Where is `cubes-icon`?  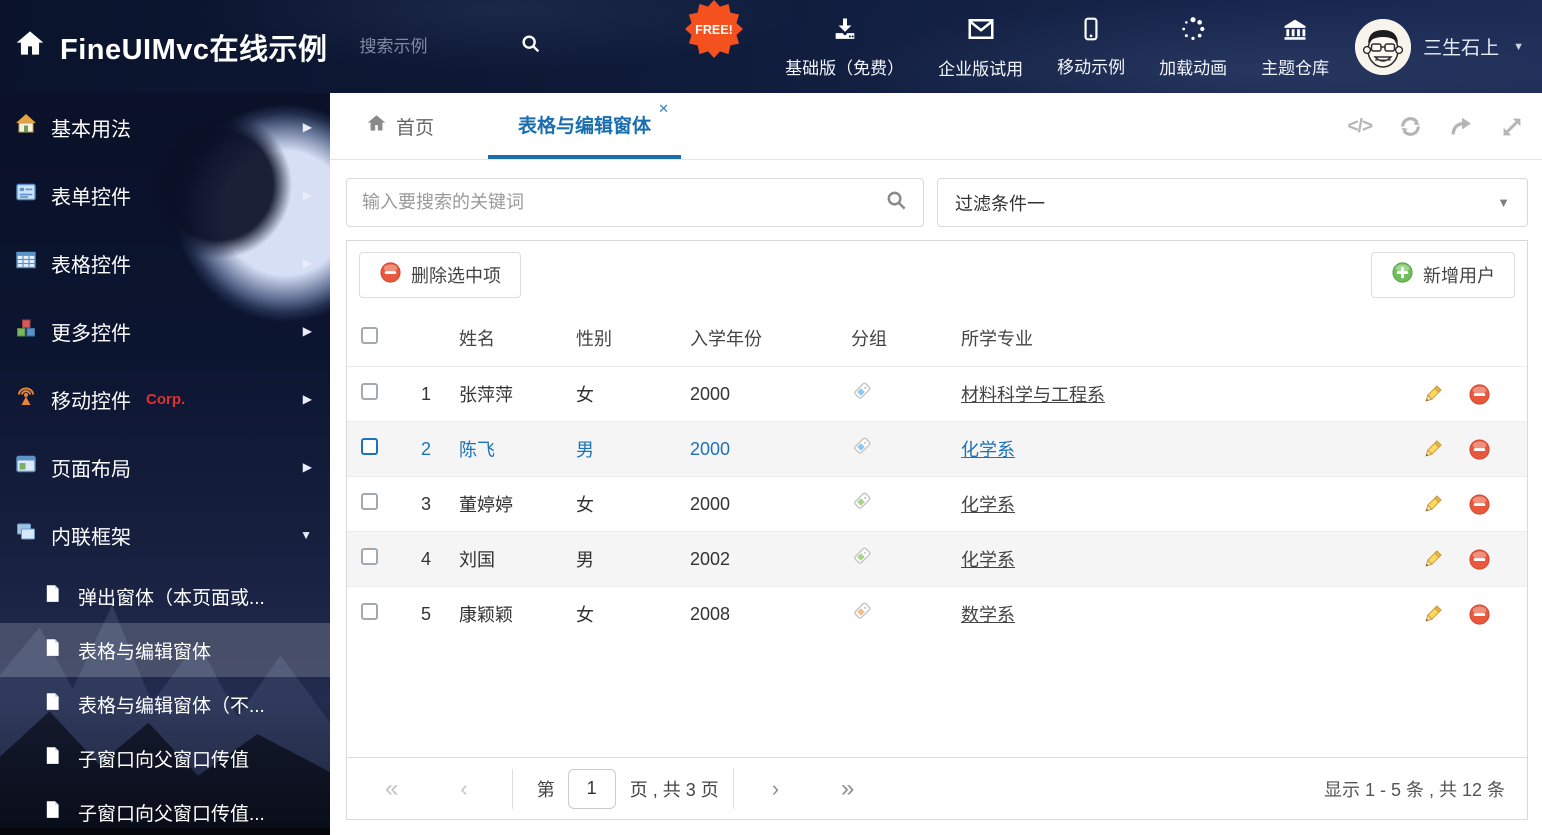
cubes-icon is located at coordinates (26, 331).